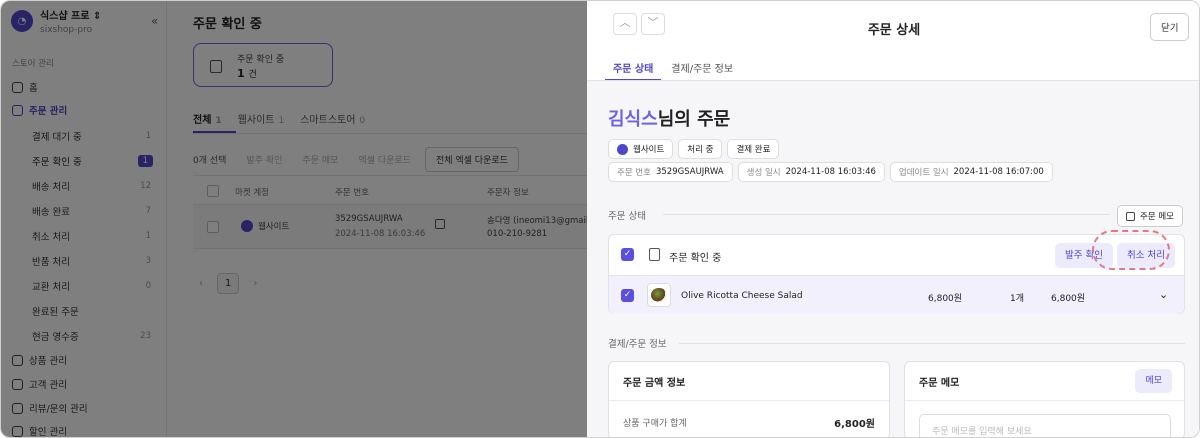 The width and height of the screenshot is (1200, 438). Describe the element at coordinates (700, 149) in the screenshot. I see `status-badge: 처리 중` at that location.